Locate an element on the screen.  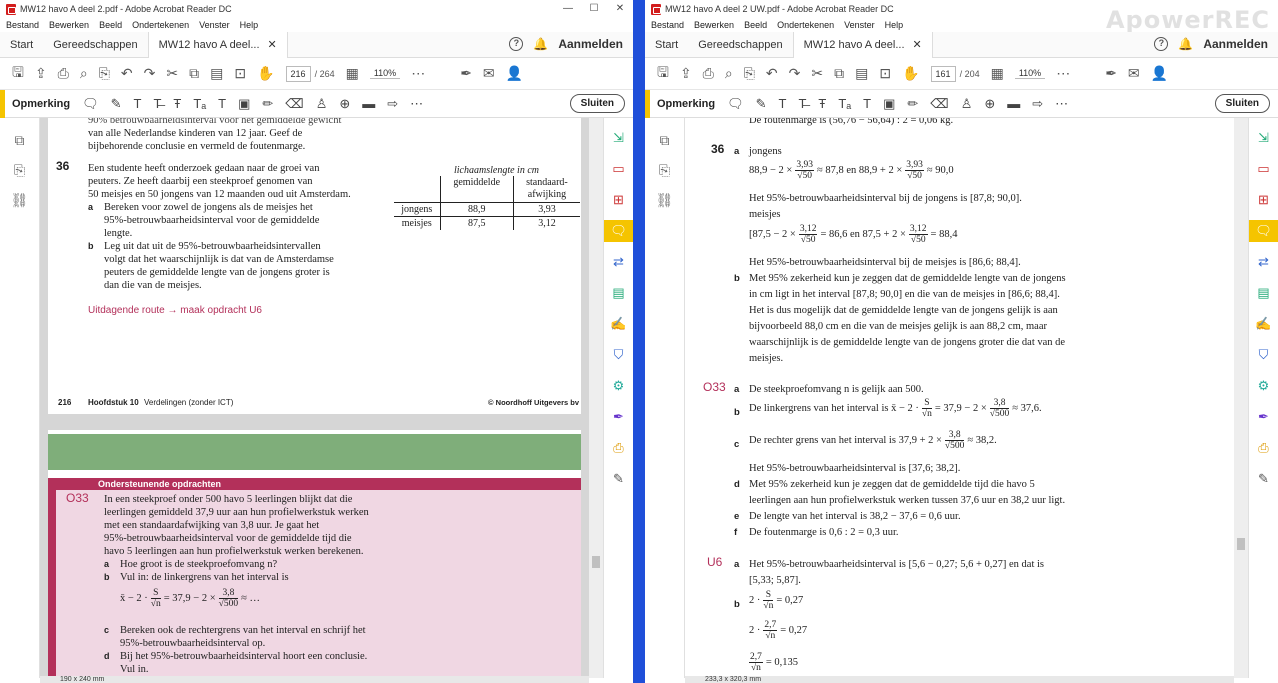
edit-pdf-icon: ⊞ is located at coordinates (1263, 200).